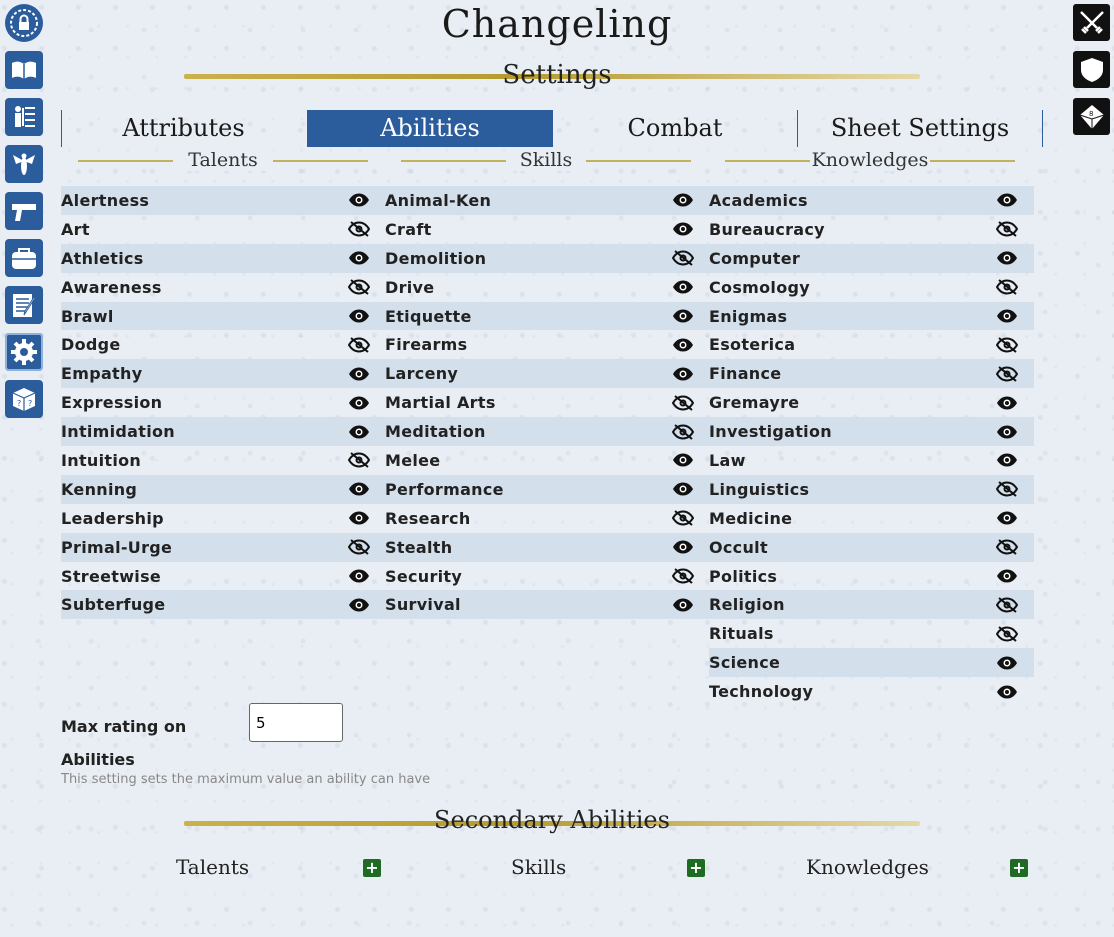  What do you see at coordinates (761, 692) in the screenshot?
I see `ability-label: Technology` at bounding box center [761, 692].